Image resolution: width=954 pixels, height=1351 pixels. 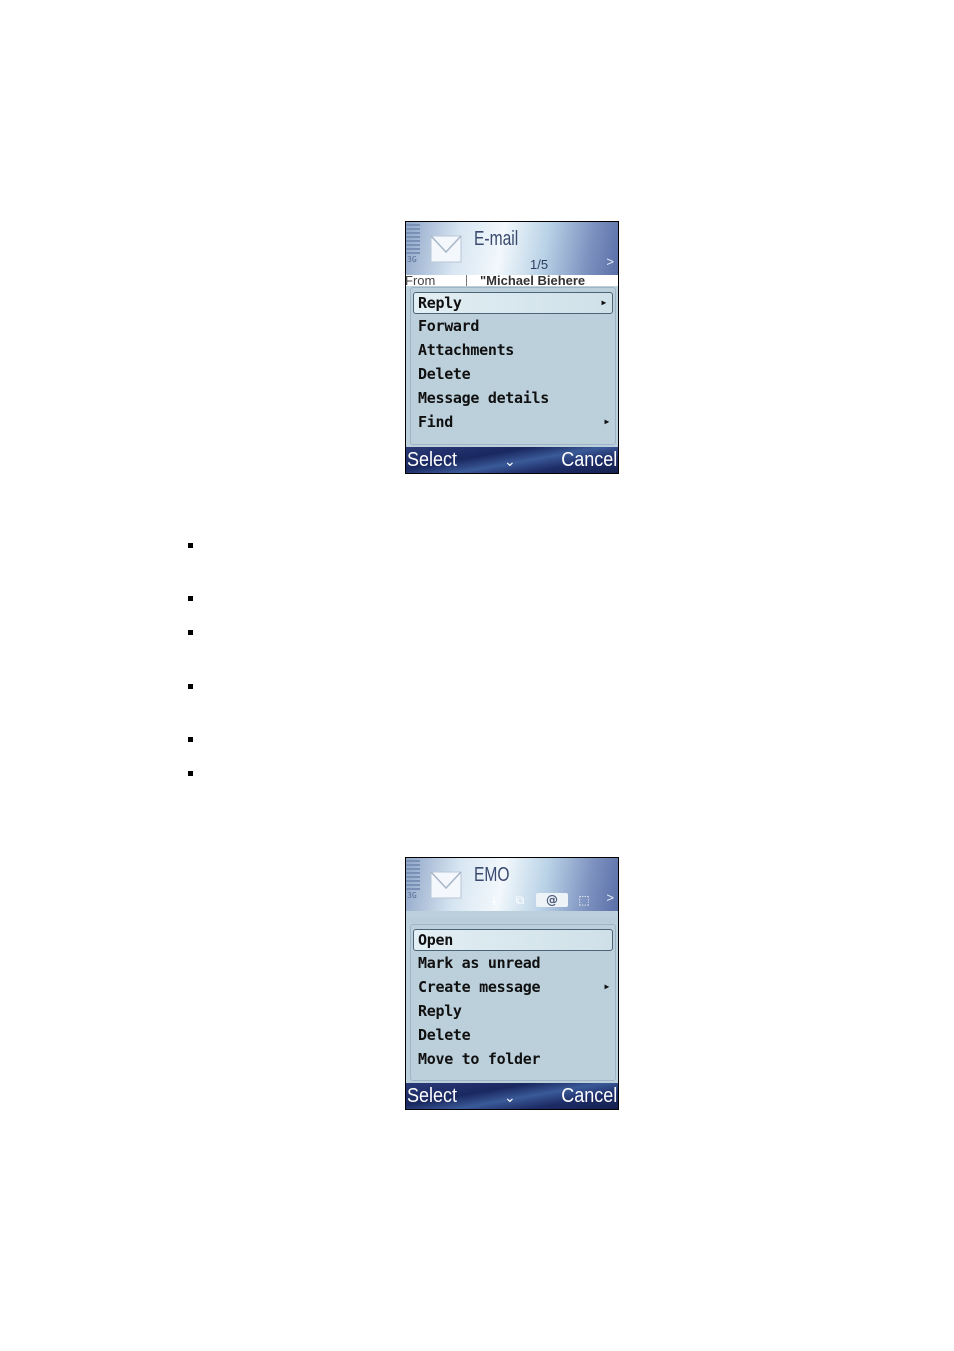 I want to click on menu-item-message-details: Message details, so click(x=513, y=398).